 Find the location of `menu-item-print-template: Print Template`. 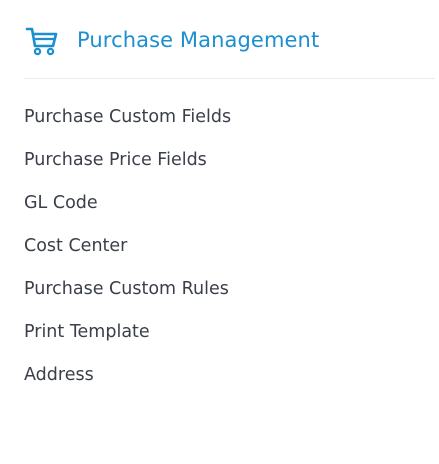

menu-item-print-template: Print Template is located at coordinates (127, 340).